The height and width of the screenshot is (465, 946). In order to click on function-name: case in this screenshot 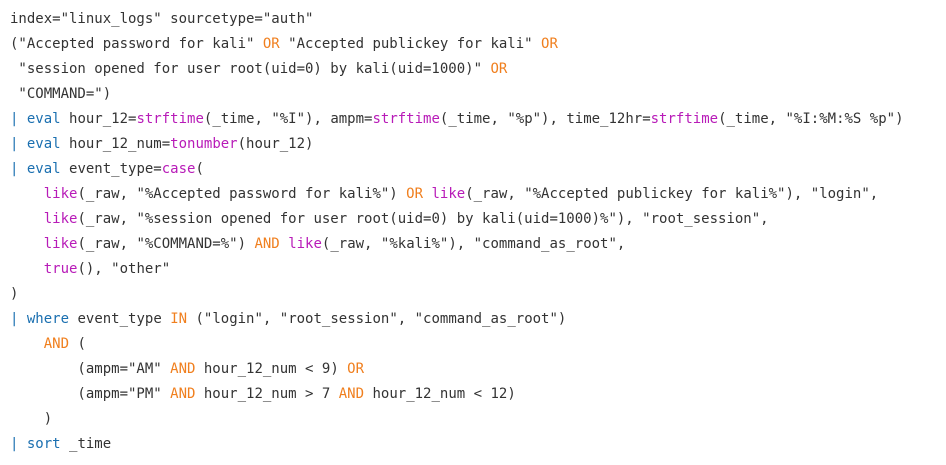, I will do `click(178, 169)`.